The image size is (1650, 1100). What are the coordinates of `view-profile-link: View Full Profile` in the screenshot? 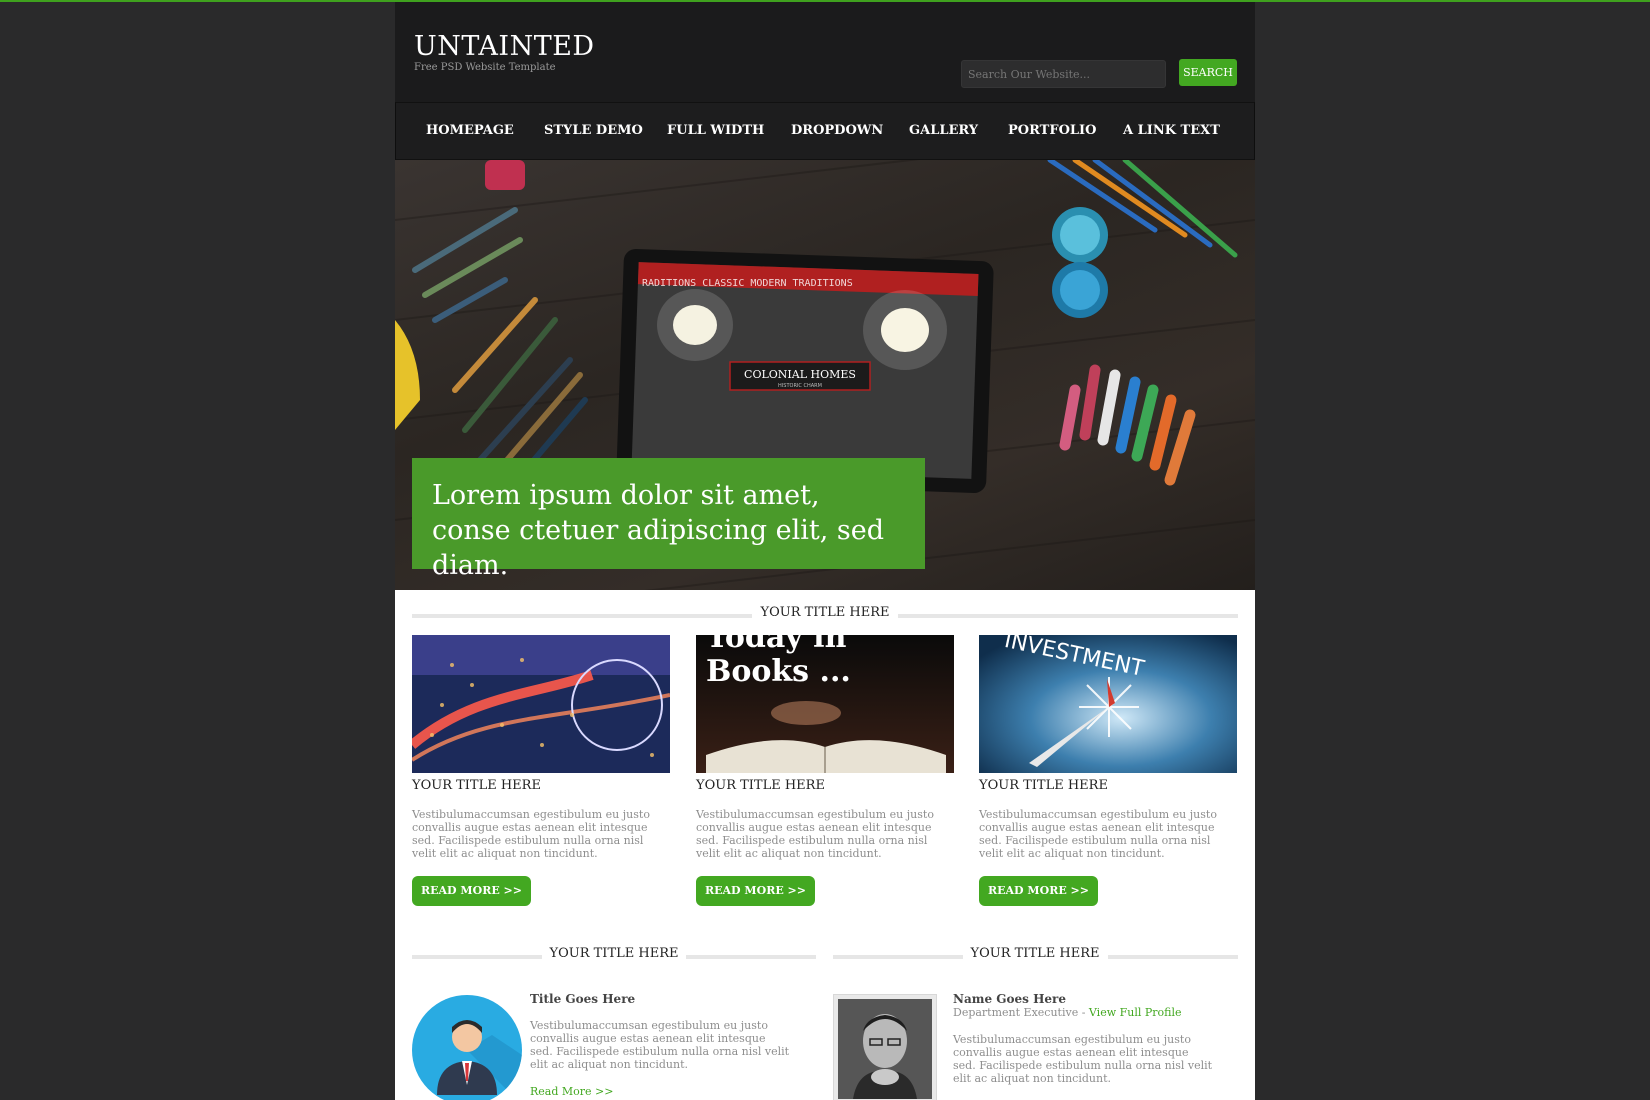 It's located at (1135, 1012).